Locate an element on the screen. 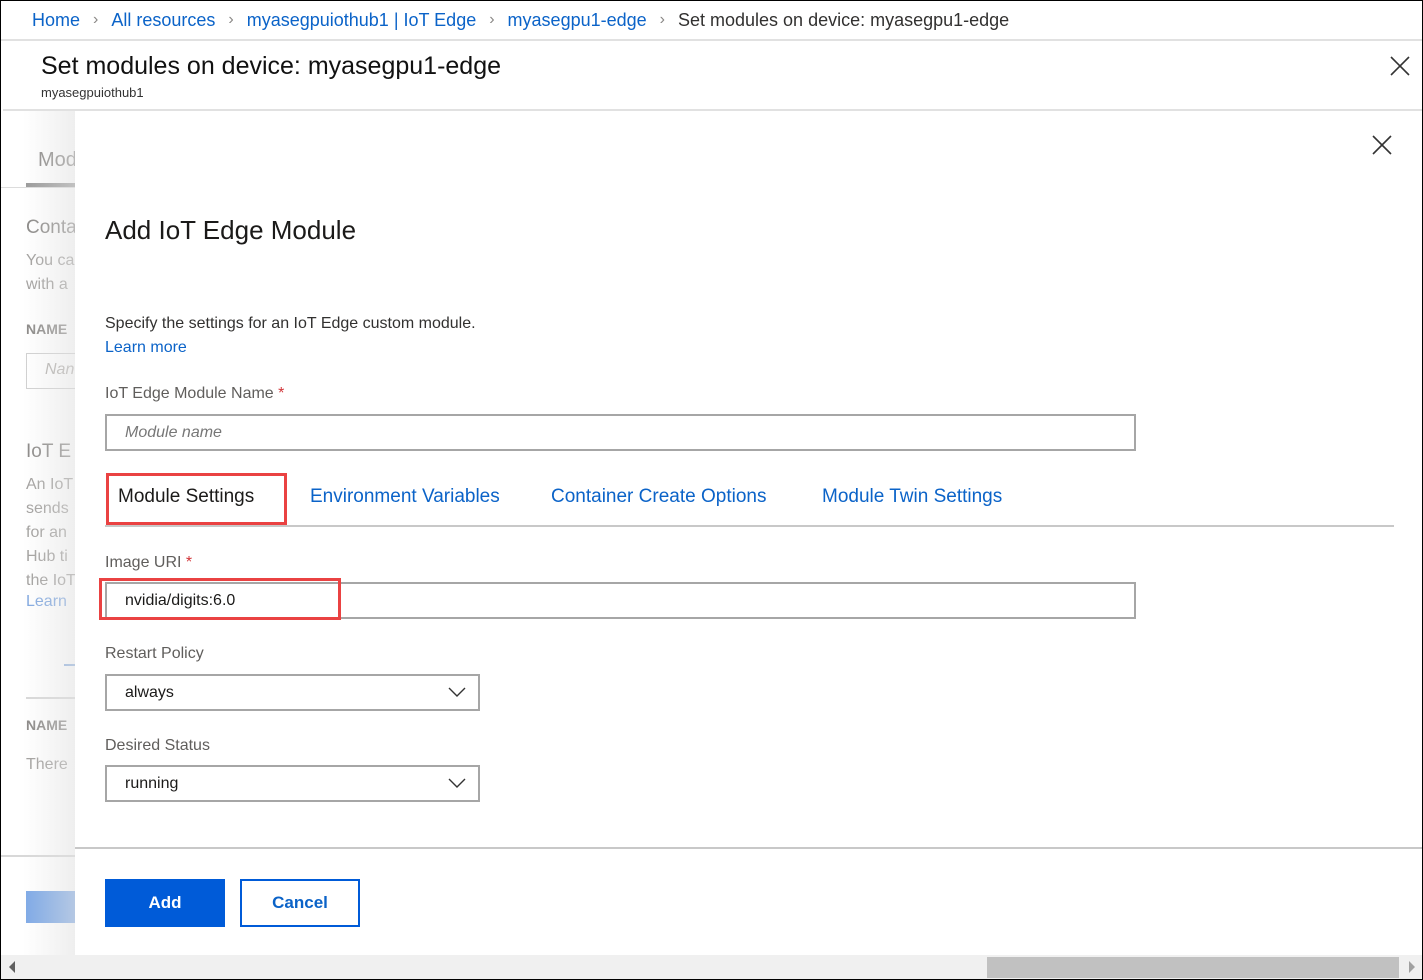 The image size is (1423, 980). desired-status-value: running is located at coordinates (152, 783).